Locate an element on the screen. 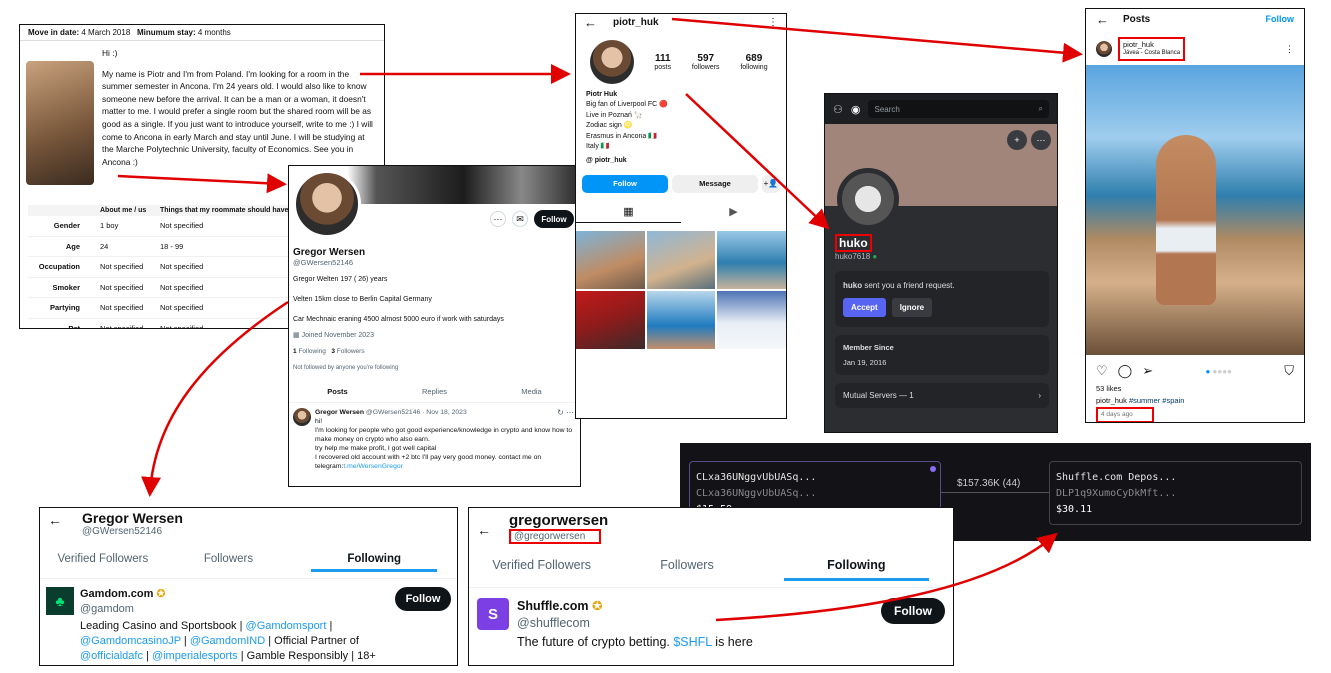  ig-bio-line2: Live in Poznań 🦙 is located at coordinates (614, 115).